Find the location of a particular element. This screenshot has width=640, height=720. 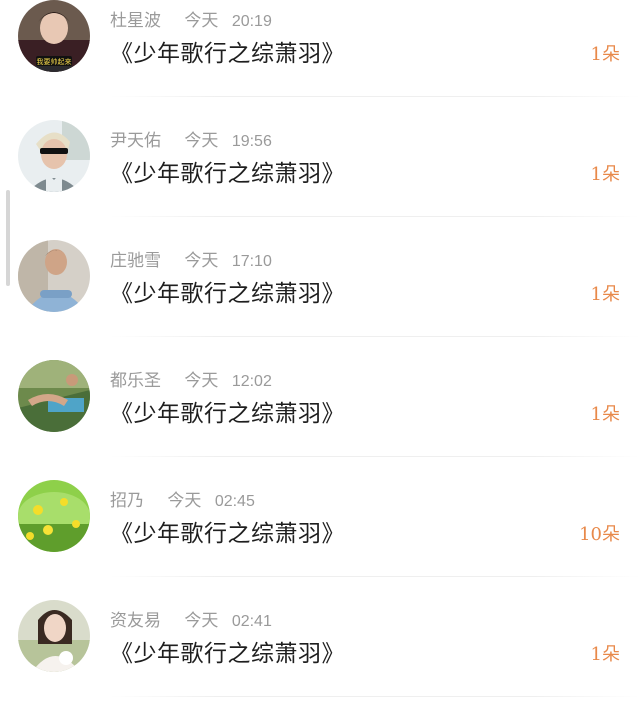

record-time: 20:19 is located at coordinates (251, 21).